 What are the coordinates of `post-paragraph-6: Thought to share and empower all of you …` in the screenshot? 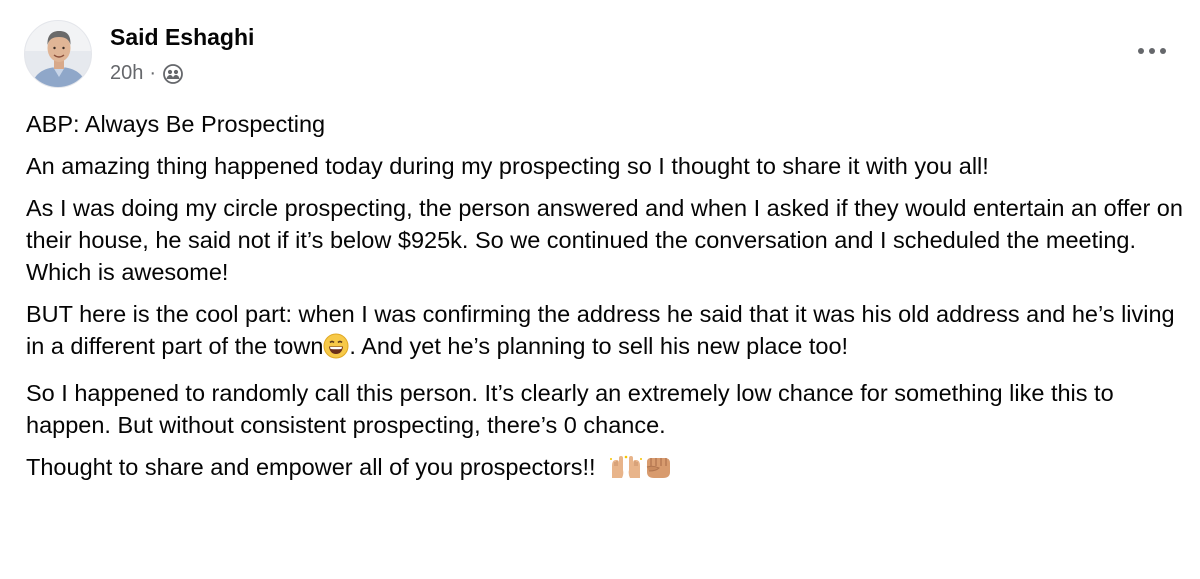 It's located at (606, 469).